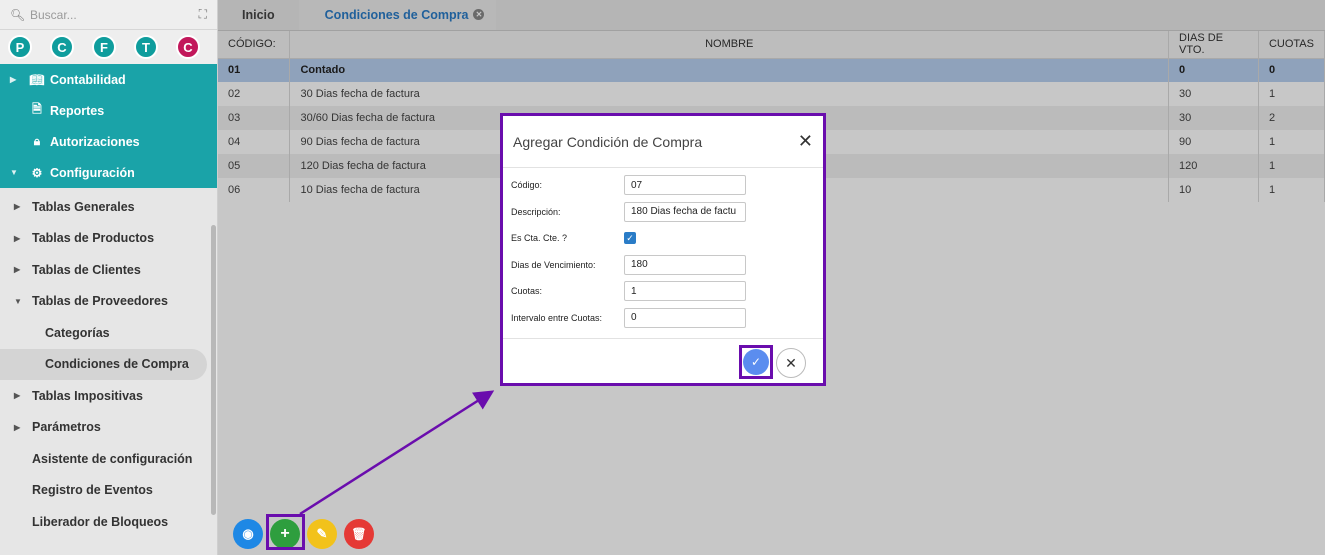 The image size is (1325, 555). I want to click on menu-label: Condiciones de Compra, so click(117, 364).